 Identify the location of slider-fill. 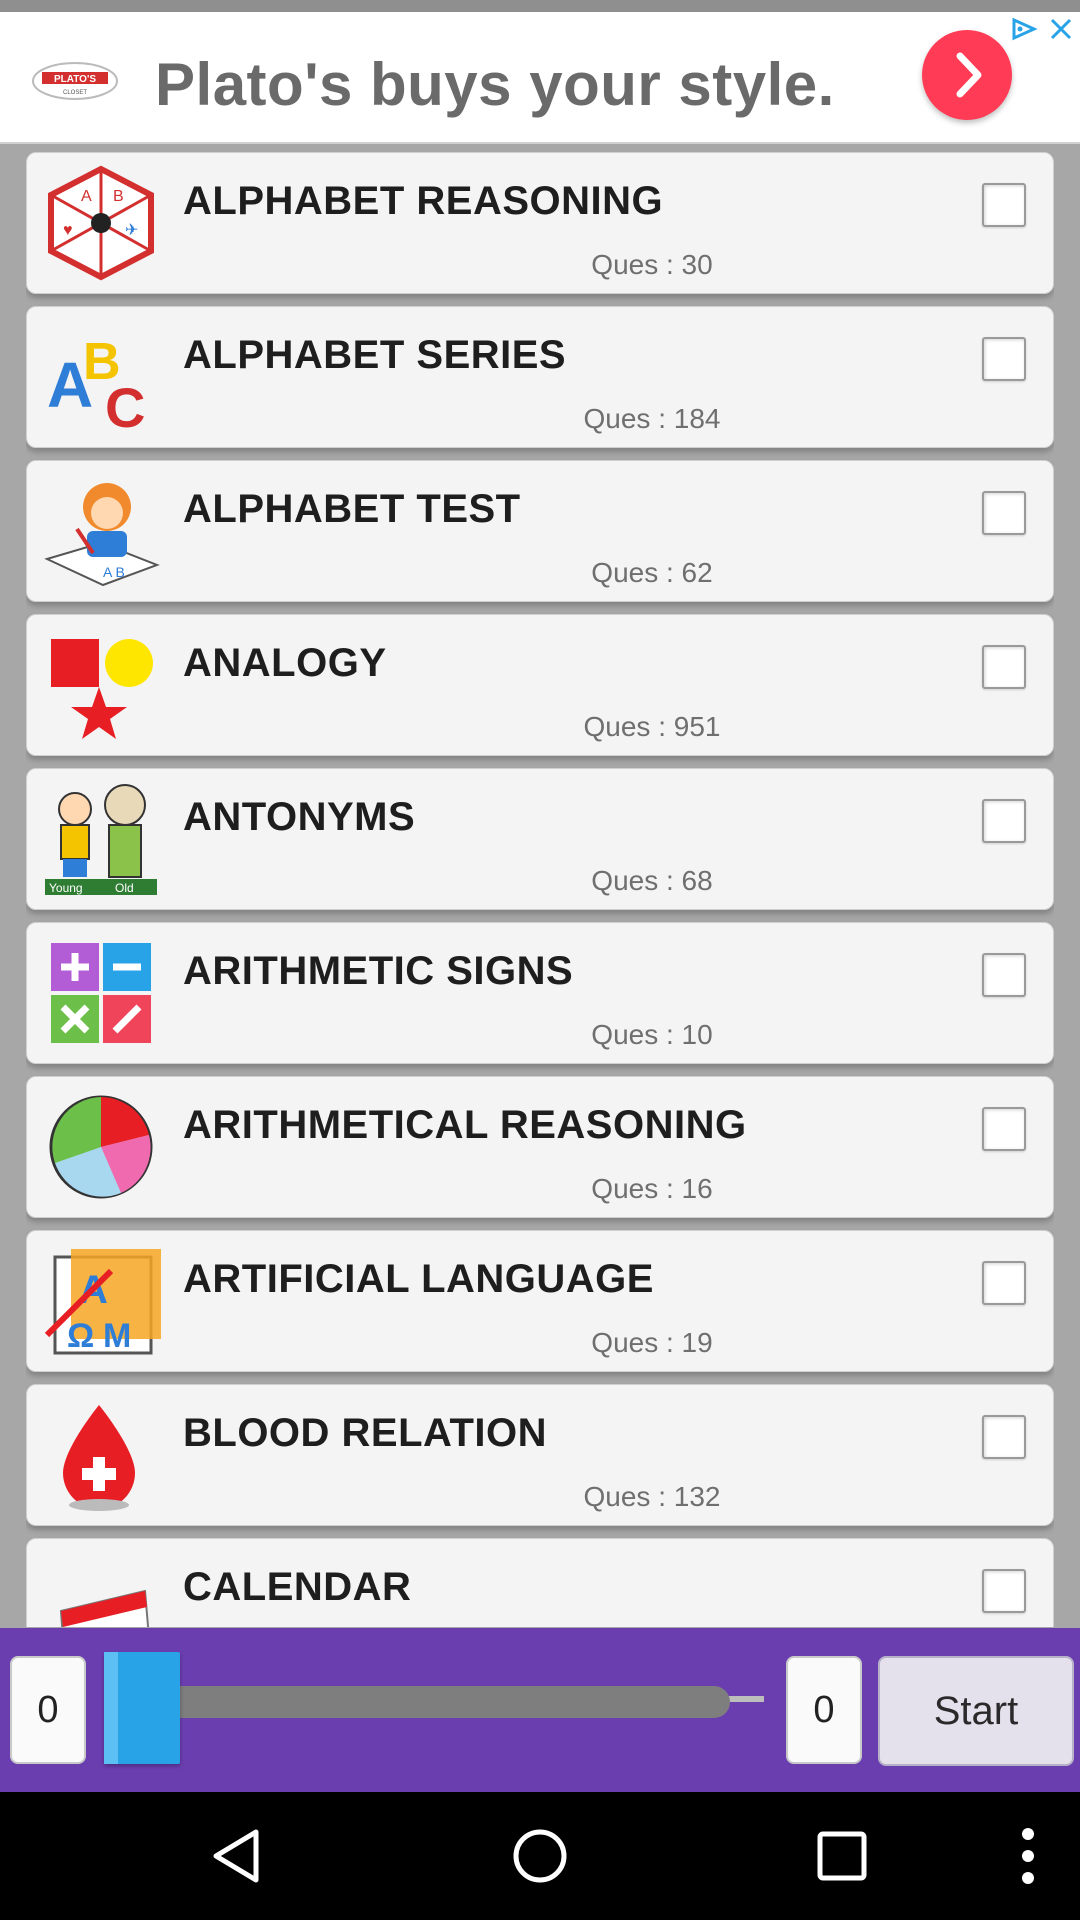
(440, 1702).